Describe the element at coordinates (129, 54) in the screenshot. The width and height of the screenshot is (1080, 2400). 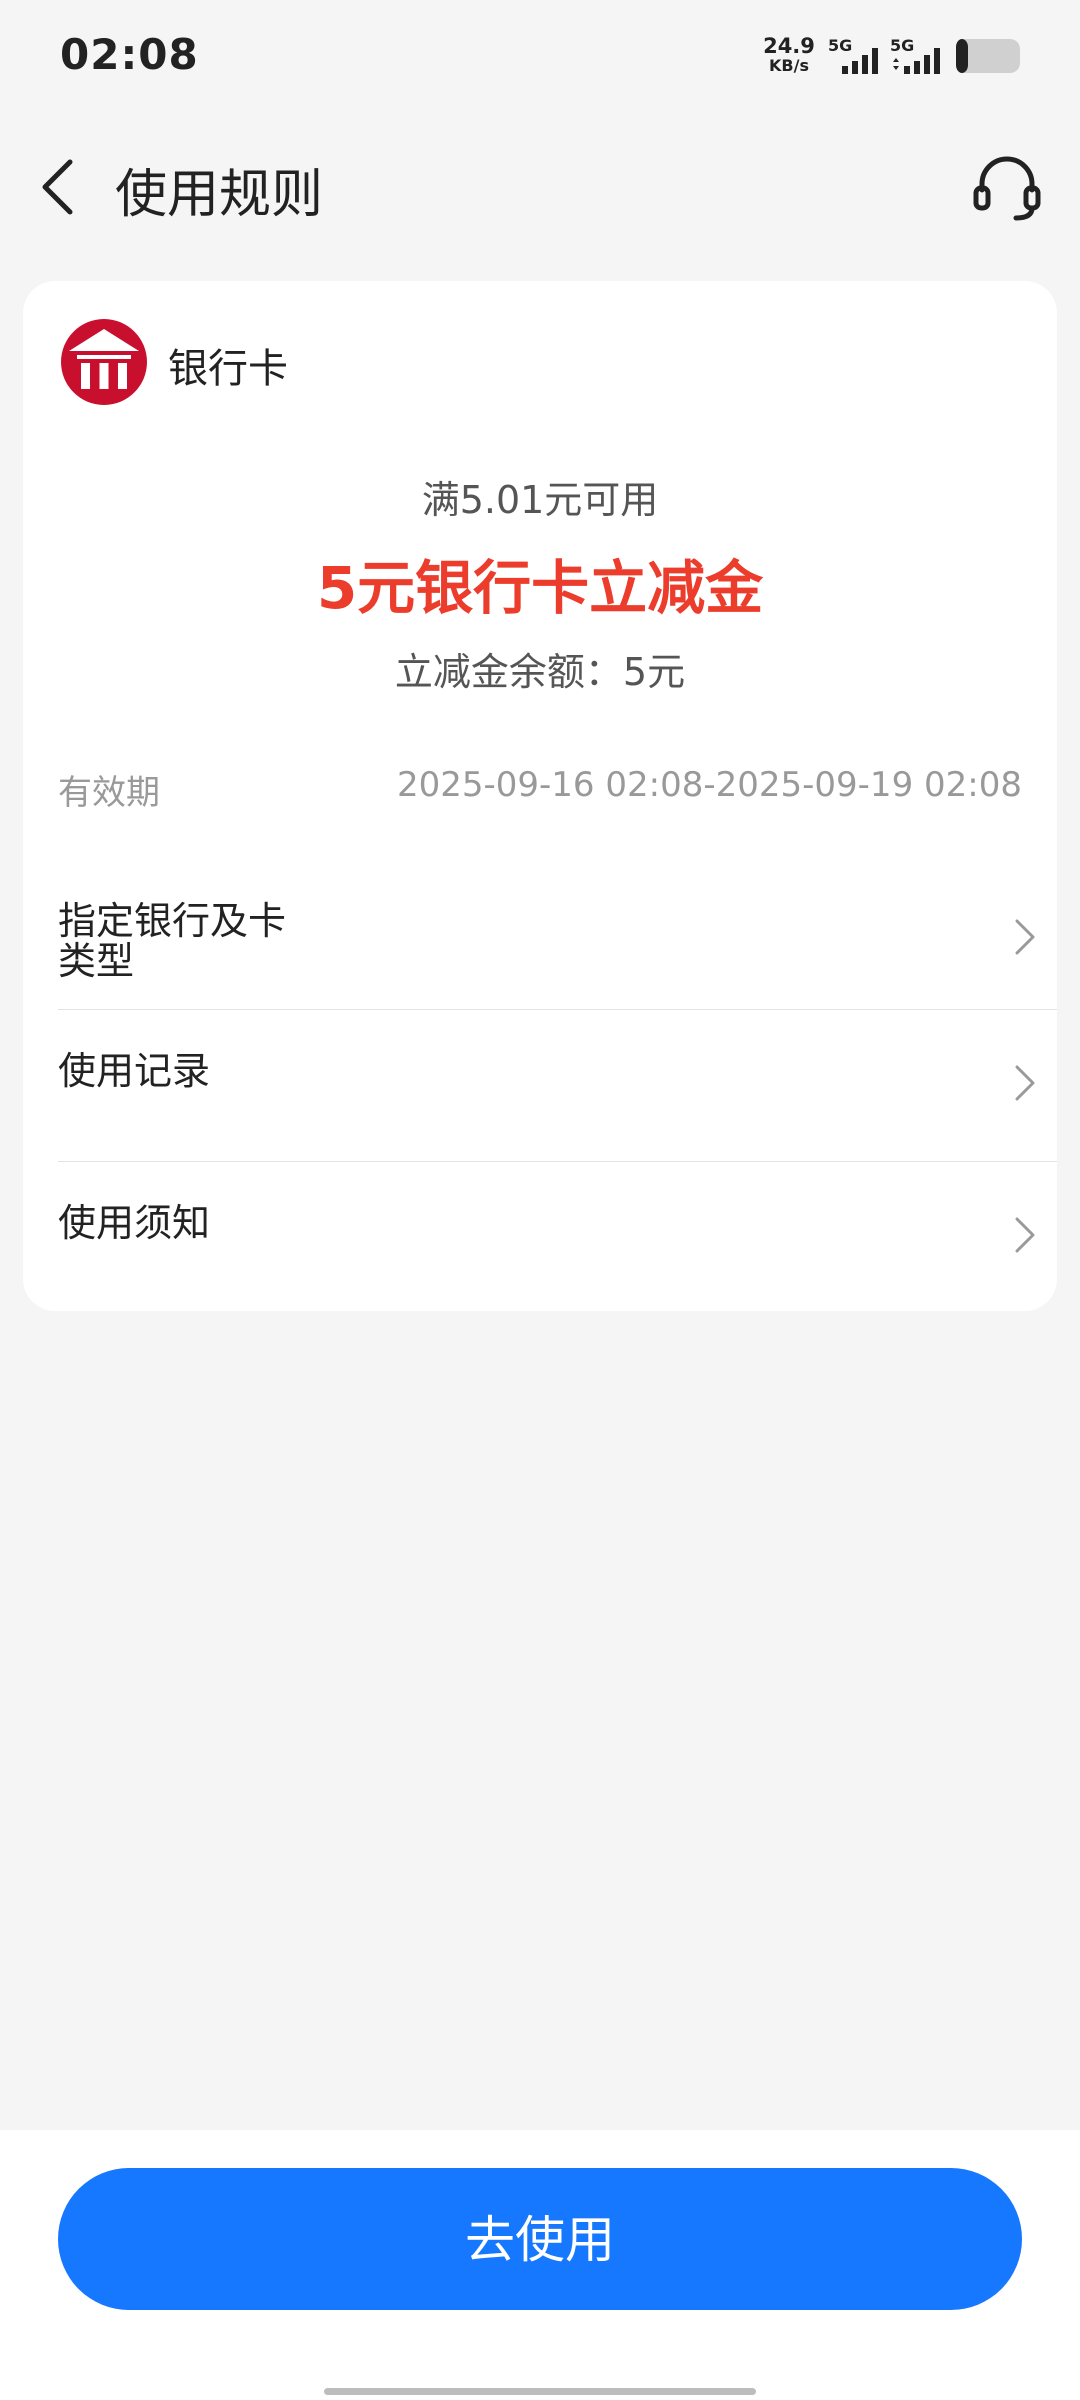
I see `status-time: 02:08` at that location.